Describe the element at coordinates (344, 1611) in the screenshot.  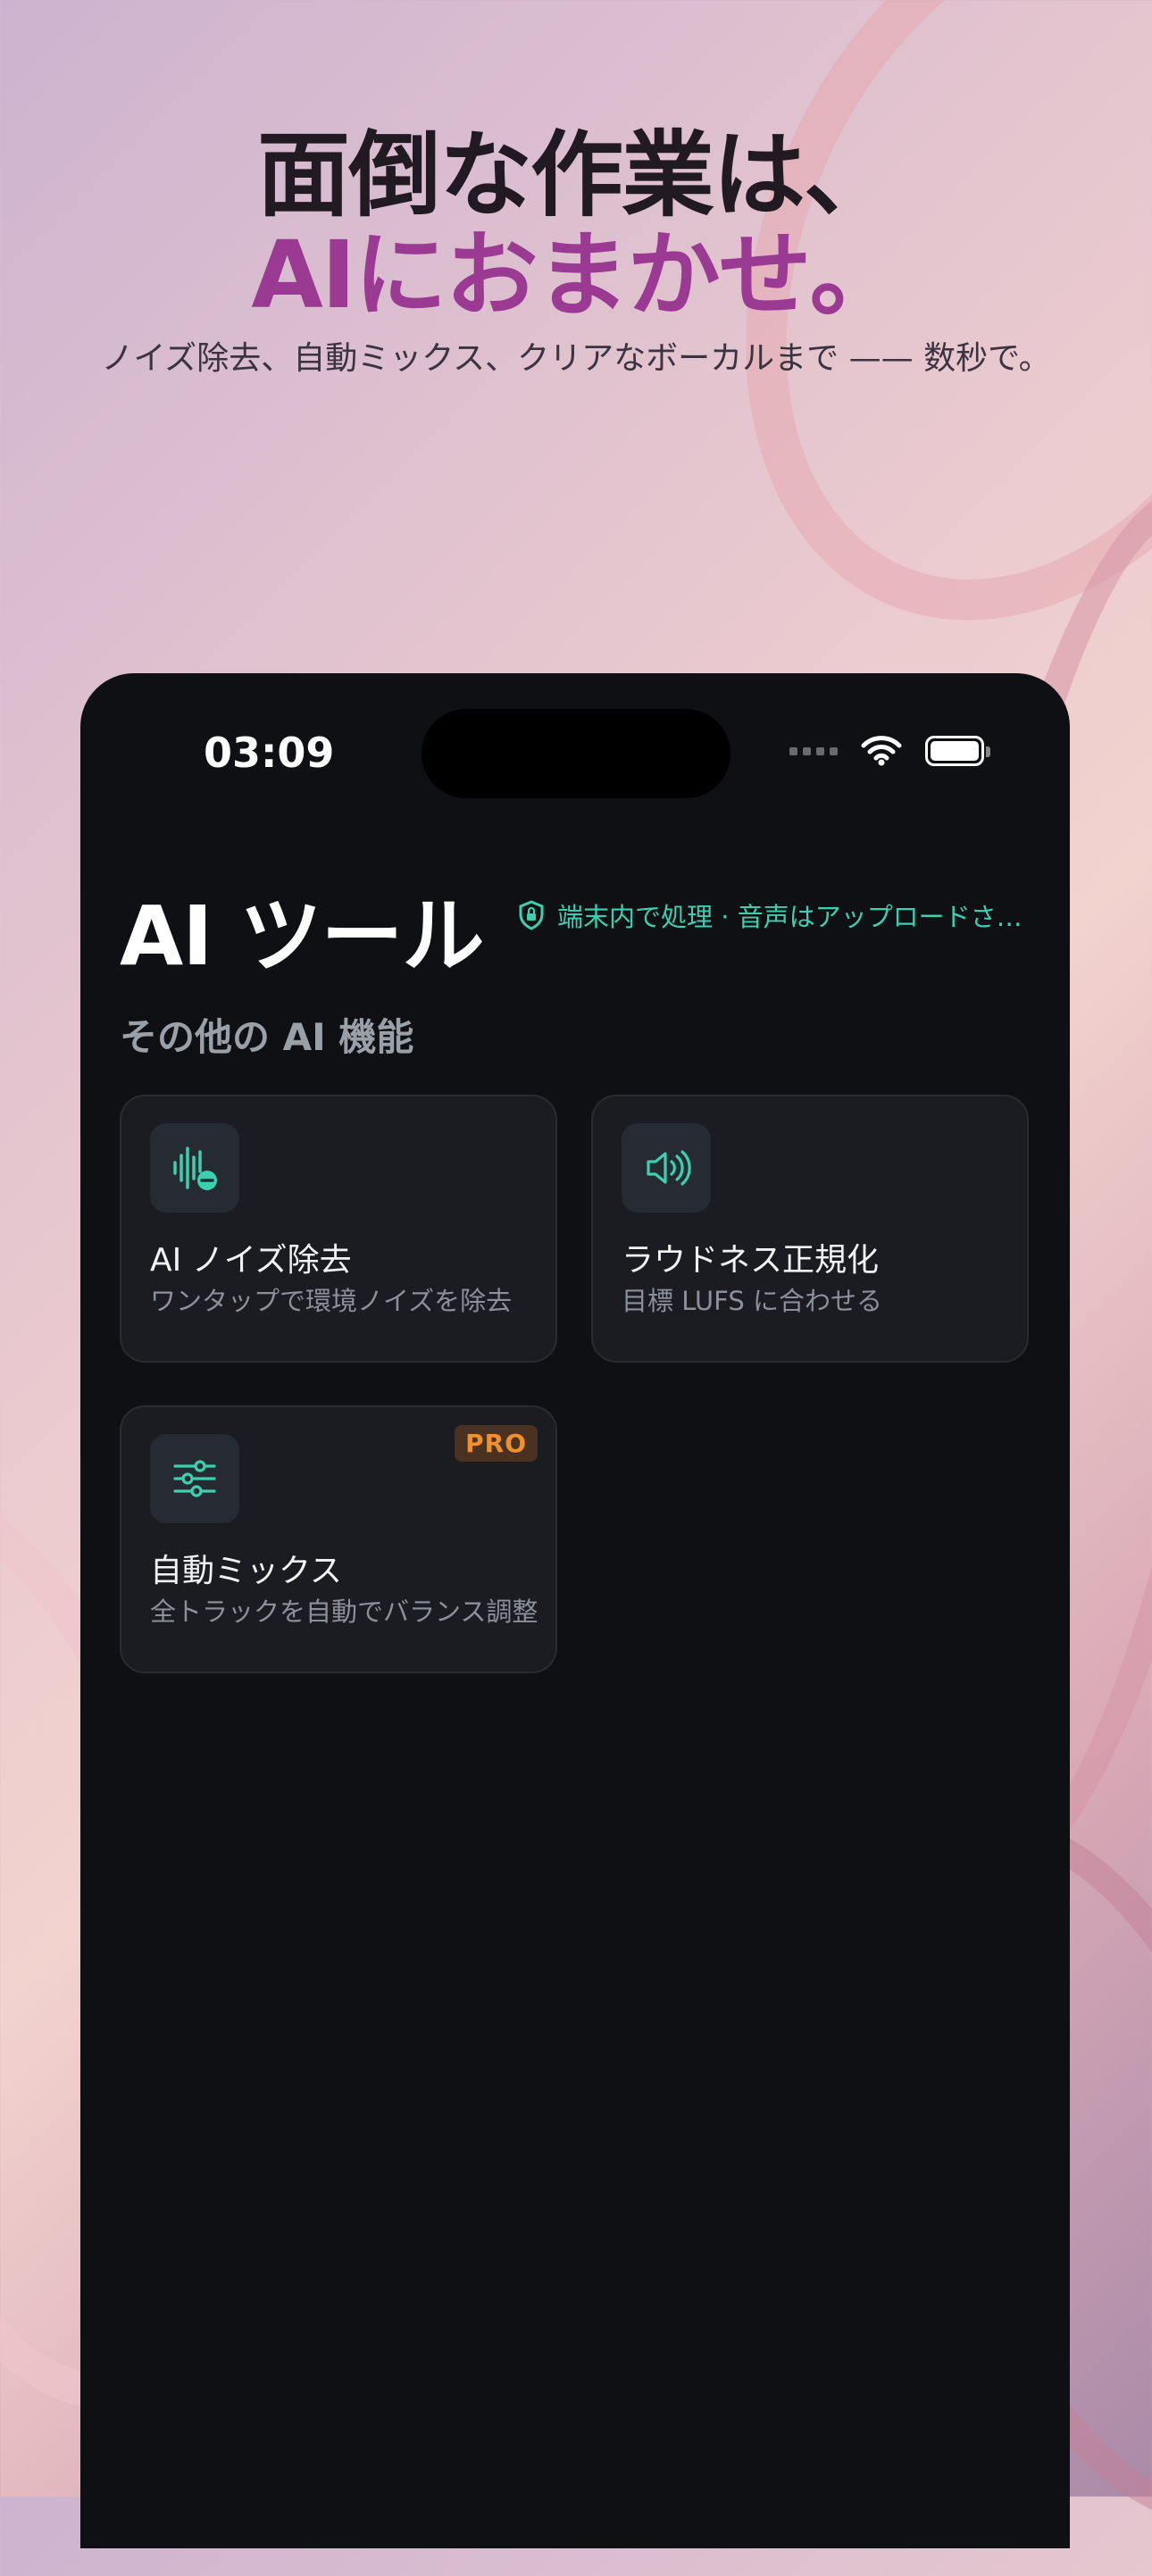
I see `feature-description: 全トラックを自動でバランス調整` at that location.